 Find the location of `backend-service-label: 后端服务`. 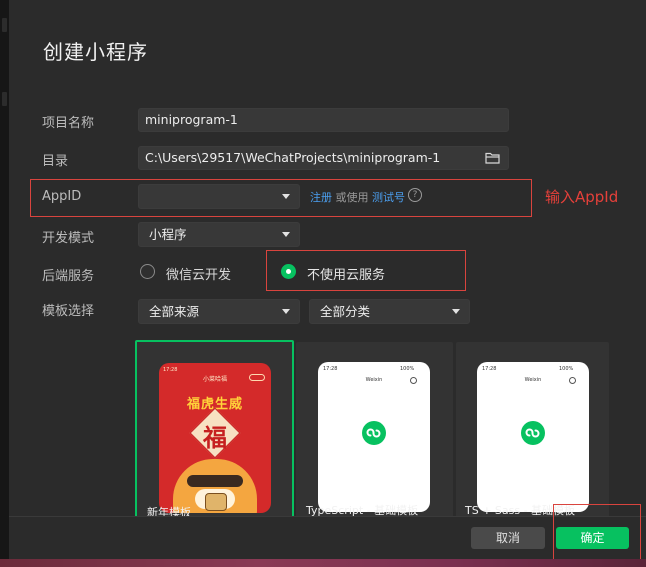

backend-service-label: 后端服务 is located at coordinates (68, 276).